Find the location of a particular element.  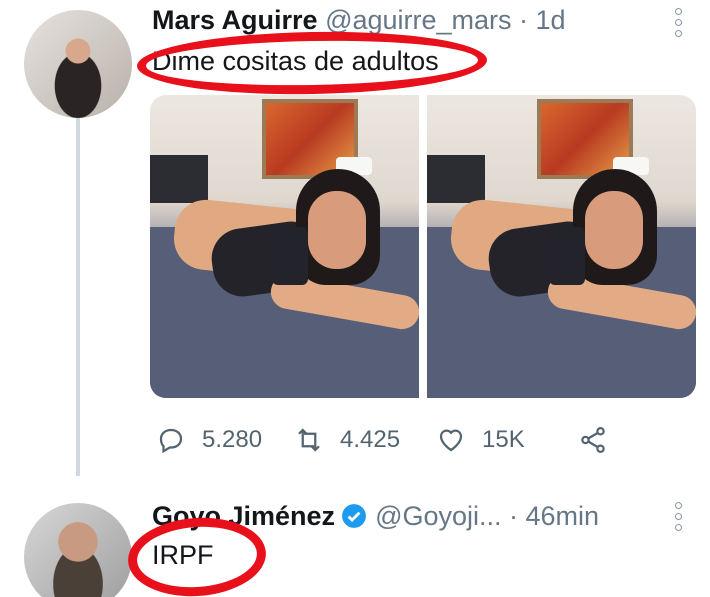

reply-count: 5.280 is located at coordinates (232, 439).